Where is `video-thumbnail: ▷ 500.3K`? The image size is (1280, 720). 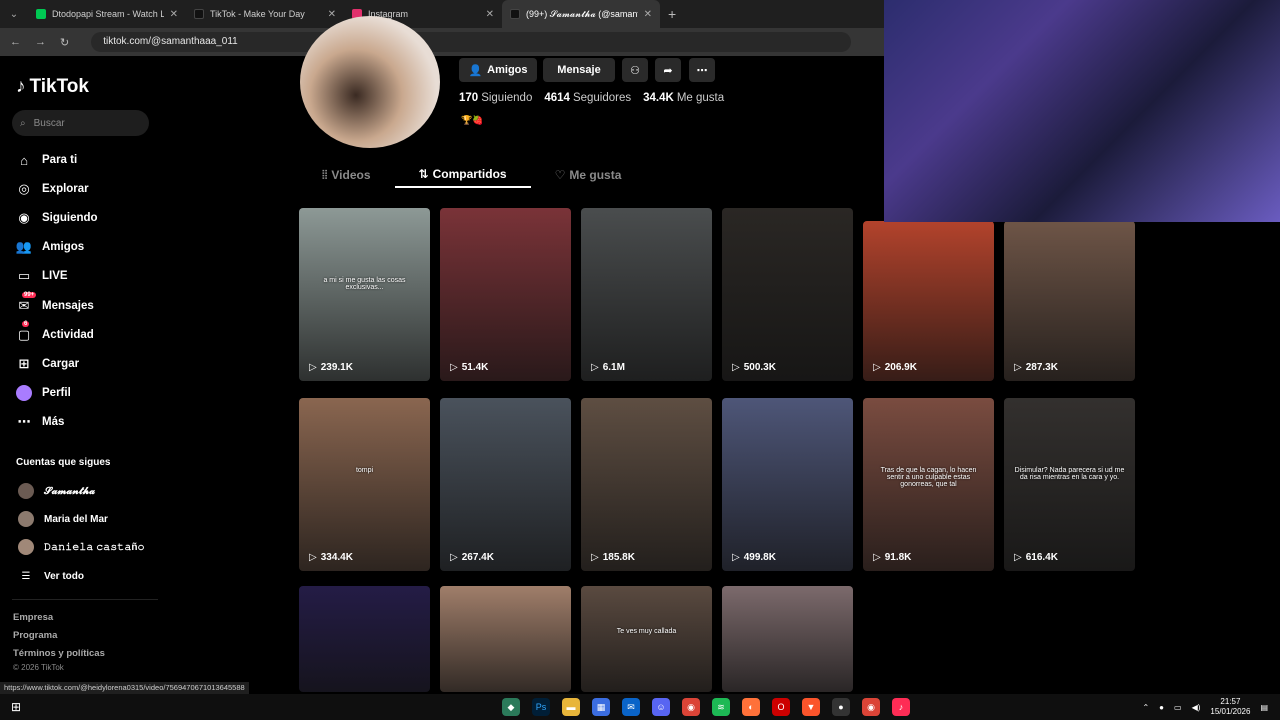 video-thumbnail: ▷ 500.3K is located at coordinates (787, 294).